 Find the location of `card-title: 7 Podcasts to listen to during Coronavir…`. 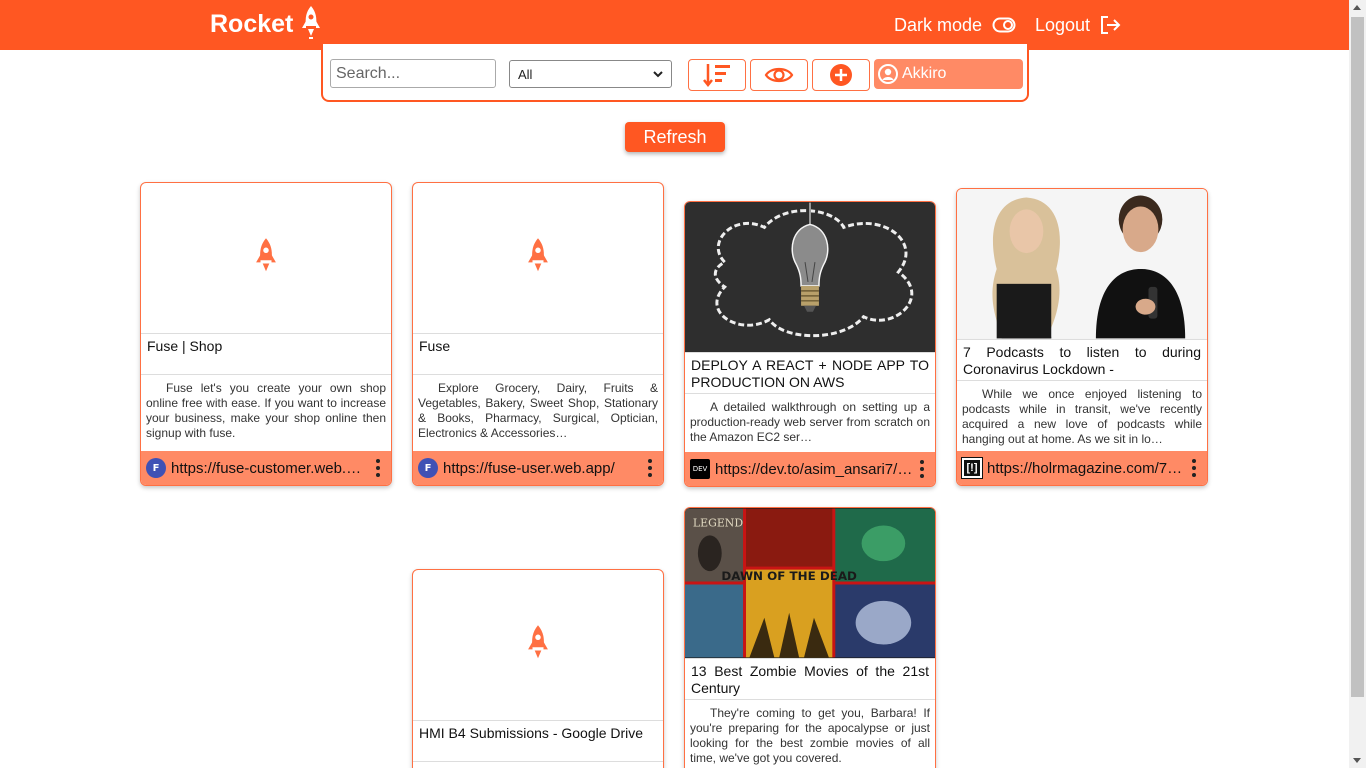

card-title: 7 Podcasts to listen to during Coronavir… is located at coordinates (1082, 360).